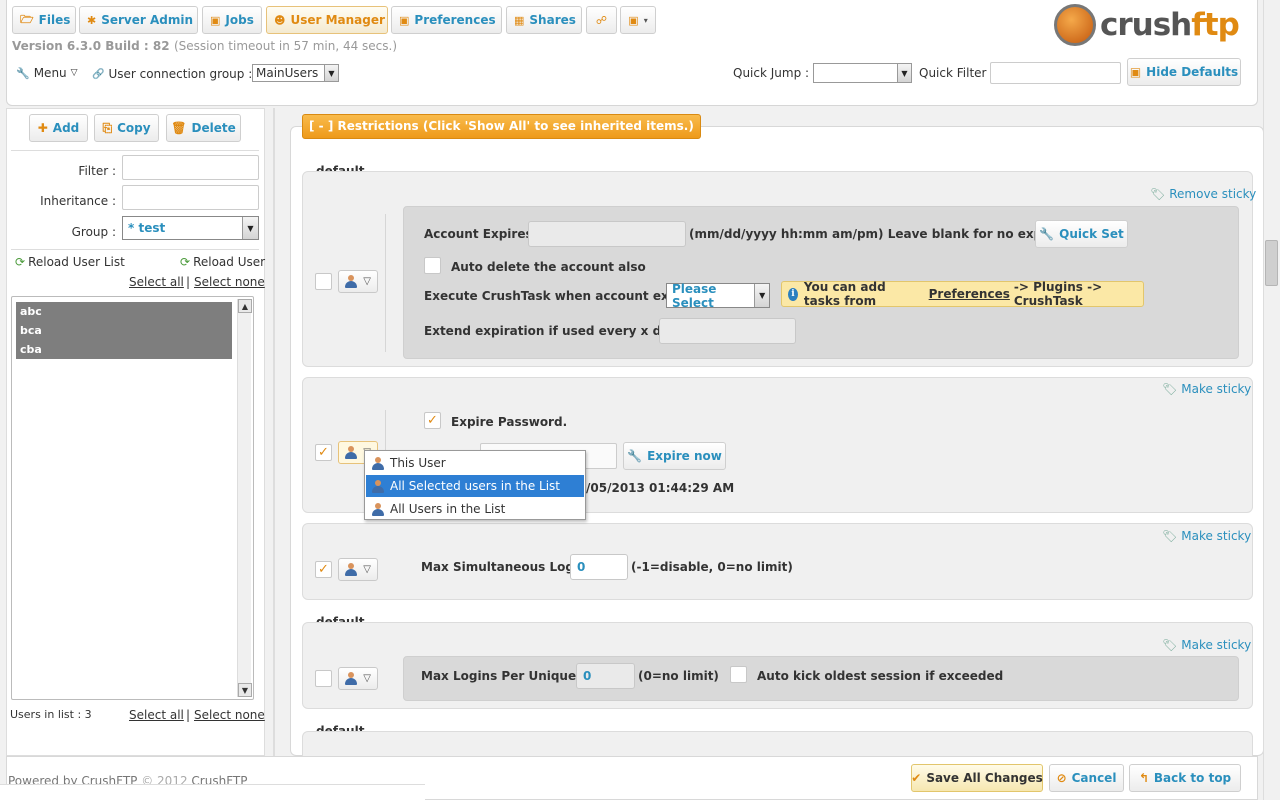 This screenshot has height=800, width=1280. Describe the element at coordinates (432, 420) in the screenshot. I see `expire-password-checkbox: ✓` at that location.